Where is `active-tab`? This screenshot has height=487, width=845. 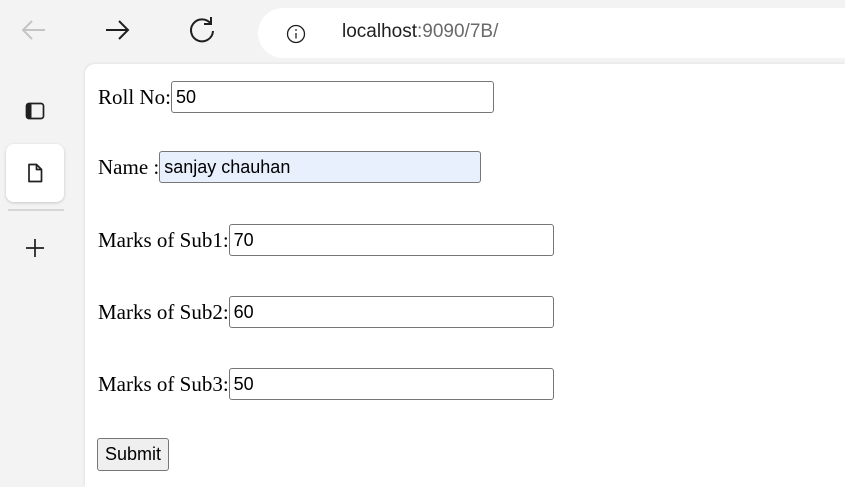 active-tab is located at coordinates (35, 173).